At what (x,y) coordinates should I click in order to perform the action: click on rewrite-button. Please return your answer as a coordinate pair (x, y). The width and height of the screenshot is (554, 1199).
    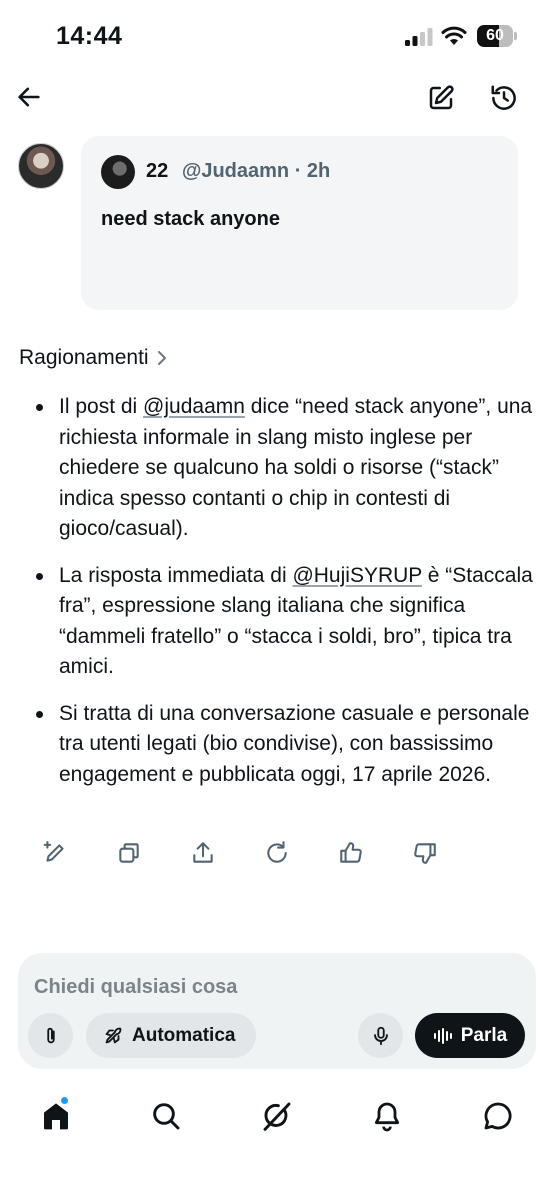
    Looking at the image, I should click on (55, 853).